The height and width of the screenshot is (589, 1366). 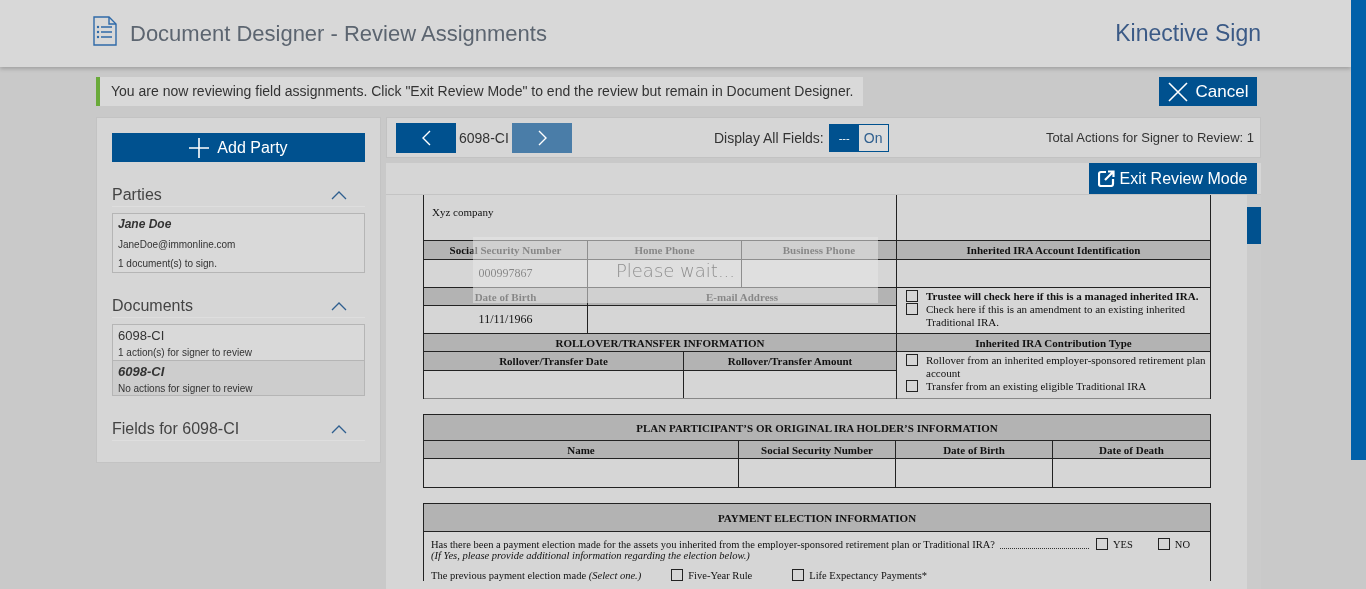 I want to click on scrollbar-thumb, so click(x=1254, y=225).